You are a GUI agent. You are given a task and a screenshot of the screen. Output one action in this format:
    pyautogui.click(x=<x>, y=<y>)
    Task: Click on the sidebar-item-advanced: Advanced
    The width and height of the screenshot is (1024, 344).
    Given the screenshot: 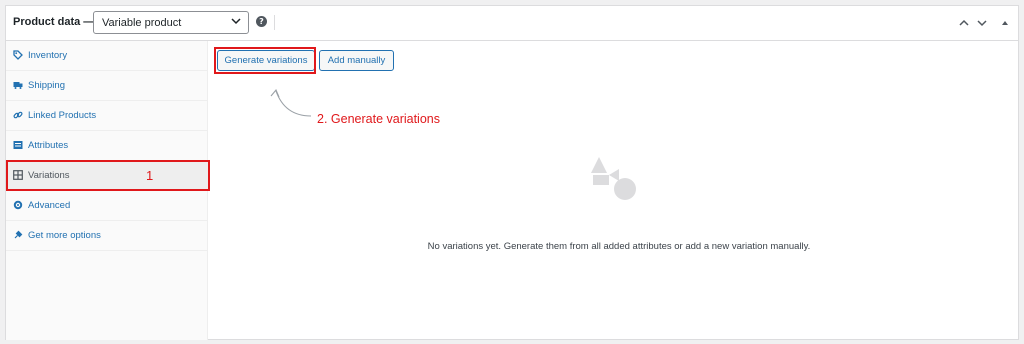 What is the action you would take?
    pyautogui.click(x=107, y=206)
    